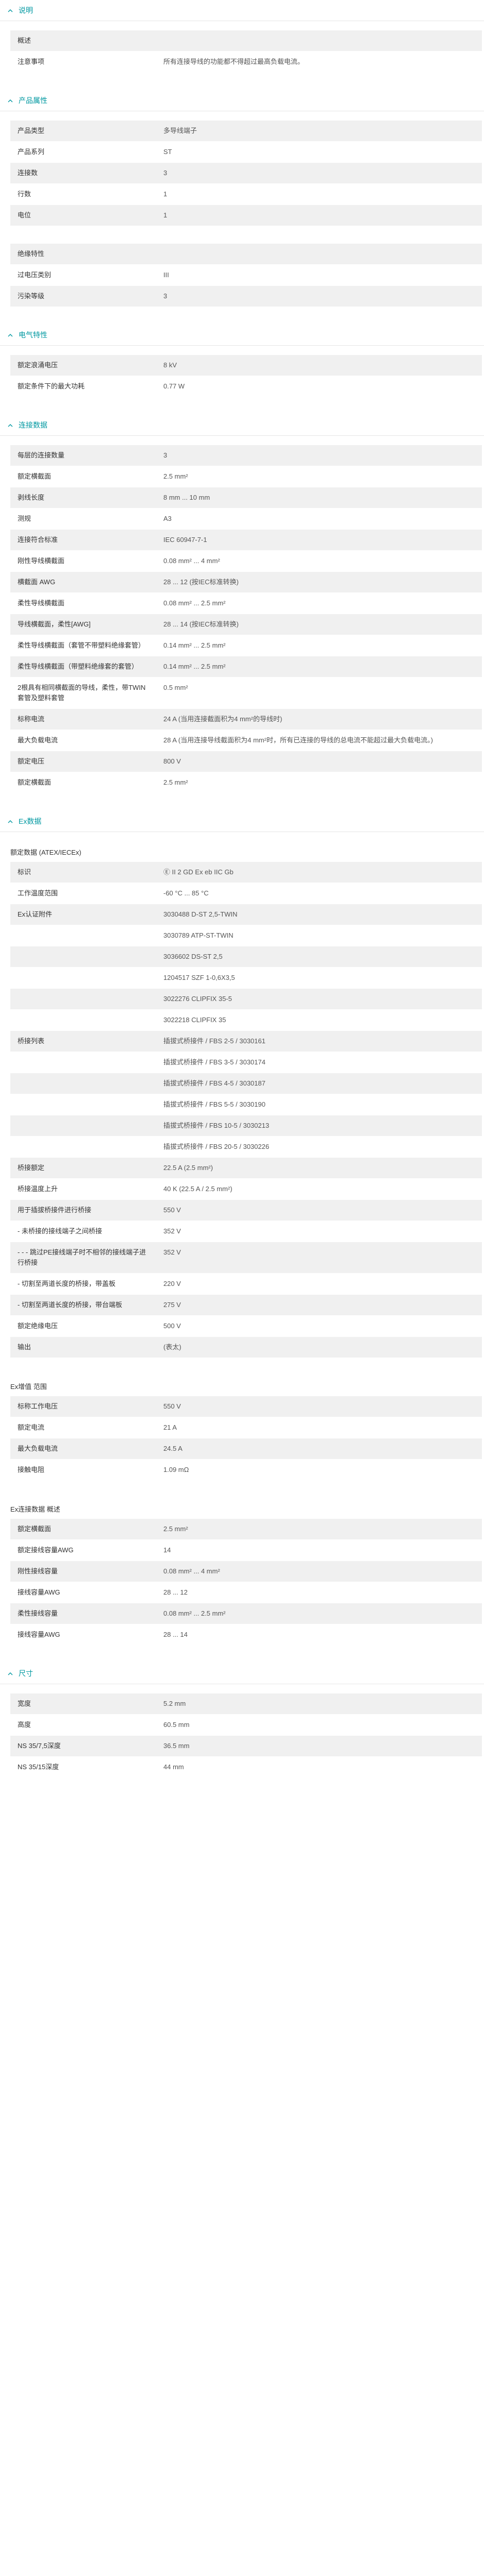 This screenshot has width=484, height=2576. I want to click on spec-key: 行数, so click(83, 194).